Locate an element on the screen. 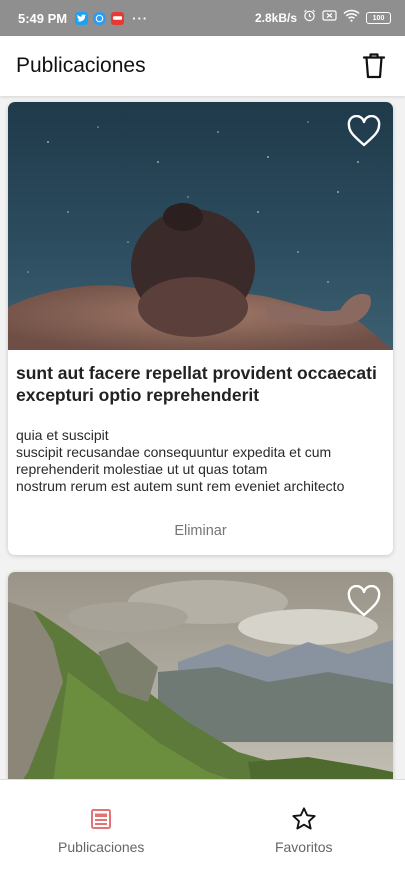 The height and width of the screenshot is (878, 405). delete-all-button is located at coordinates (374, 66).